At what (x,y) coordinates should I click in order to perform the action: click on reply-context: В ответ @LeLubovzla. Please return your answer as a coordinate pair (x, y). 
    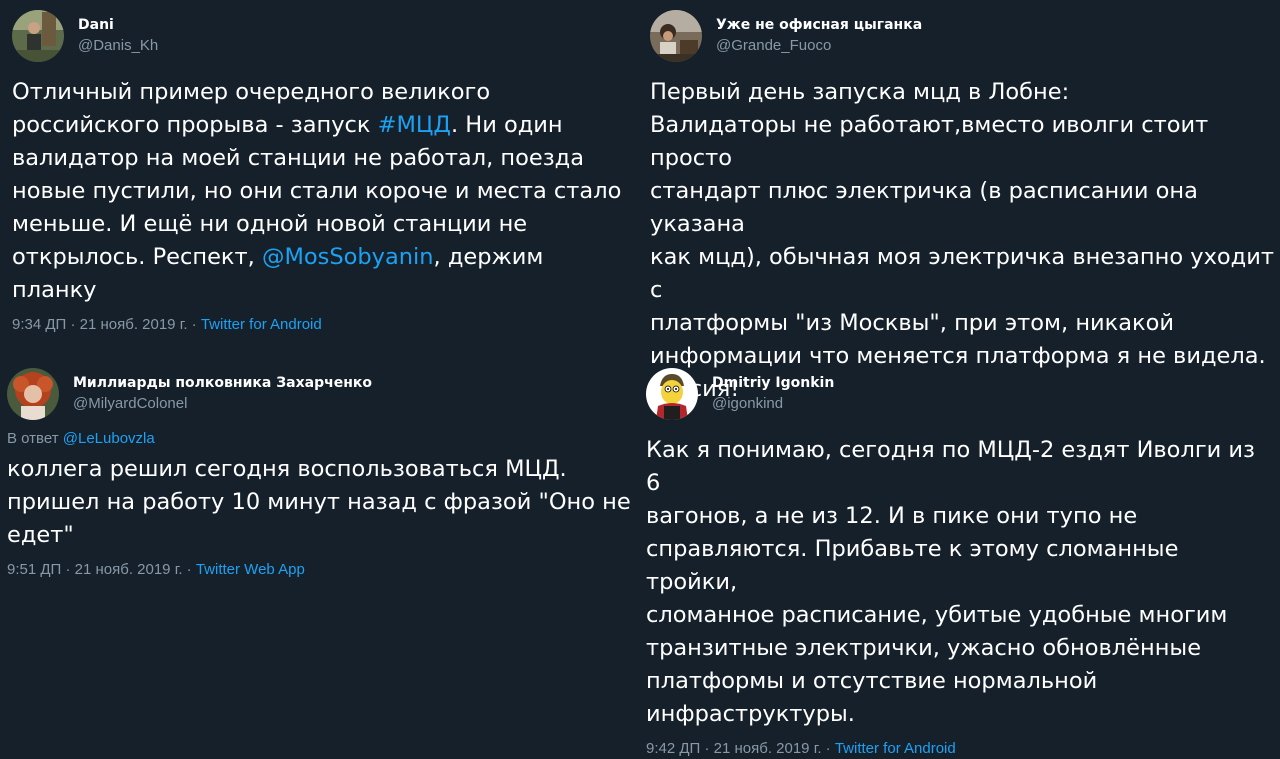
    Looking at the image, I should click on (319, 438).